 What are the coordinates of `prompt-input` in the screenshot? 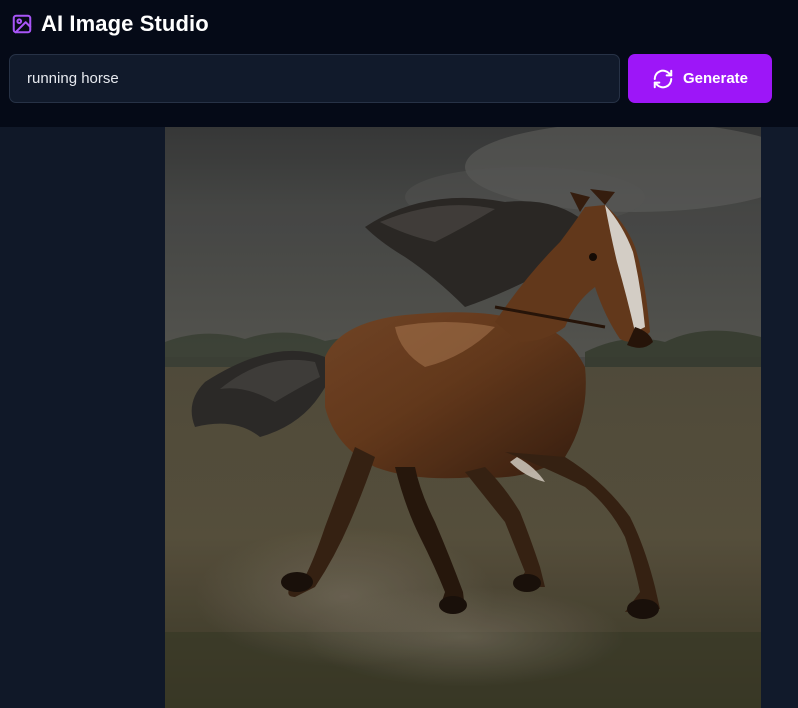 It's located at (323, 78).